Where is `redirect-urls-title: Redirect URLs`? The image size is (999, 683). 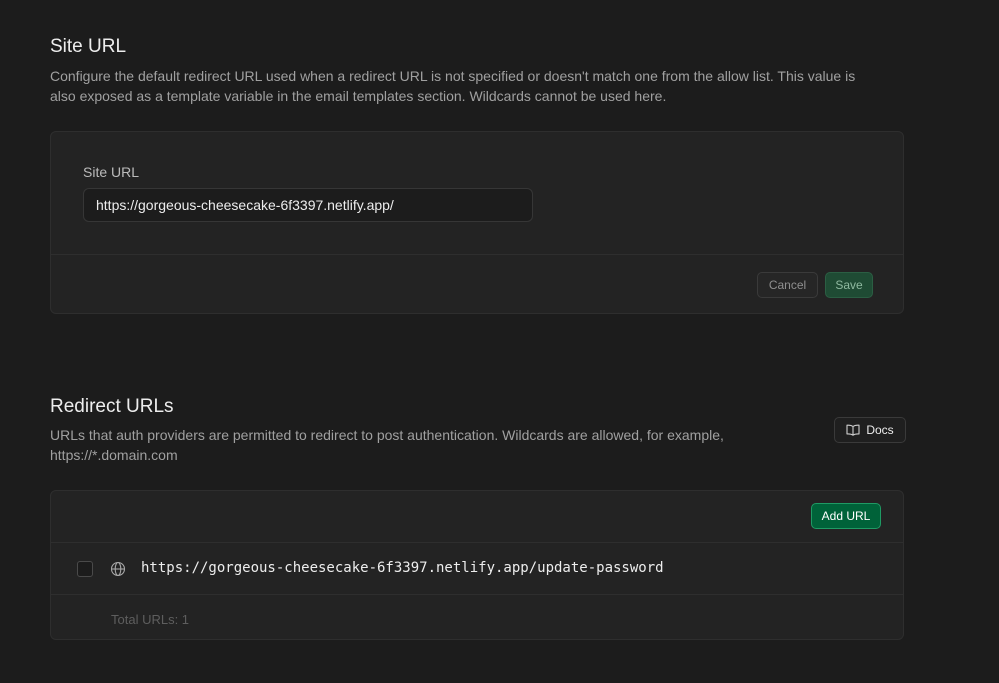 redirect-urls-title: Redirect URLs is located at coordinates (112, 406).